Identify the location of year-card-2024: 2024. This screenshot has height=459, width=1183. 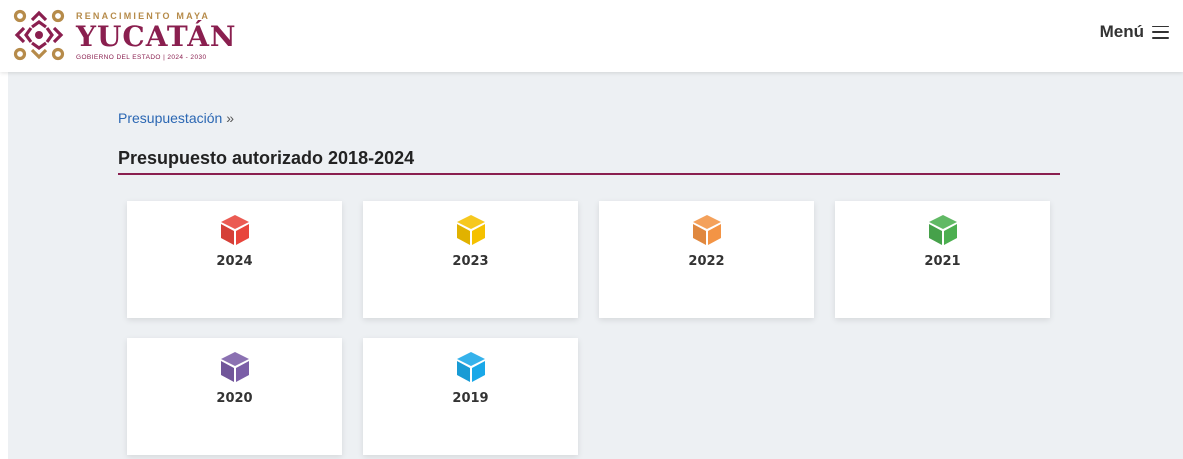
(234, 259).